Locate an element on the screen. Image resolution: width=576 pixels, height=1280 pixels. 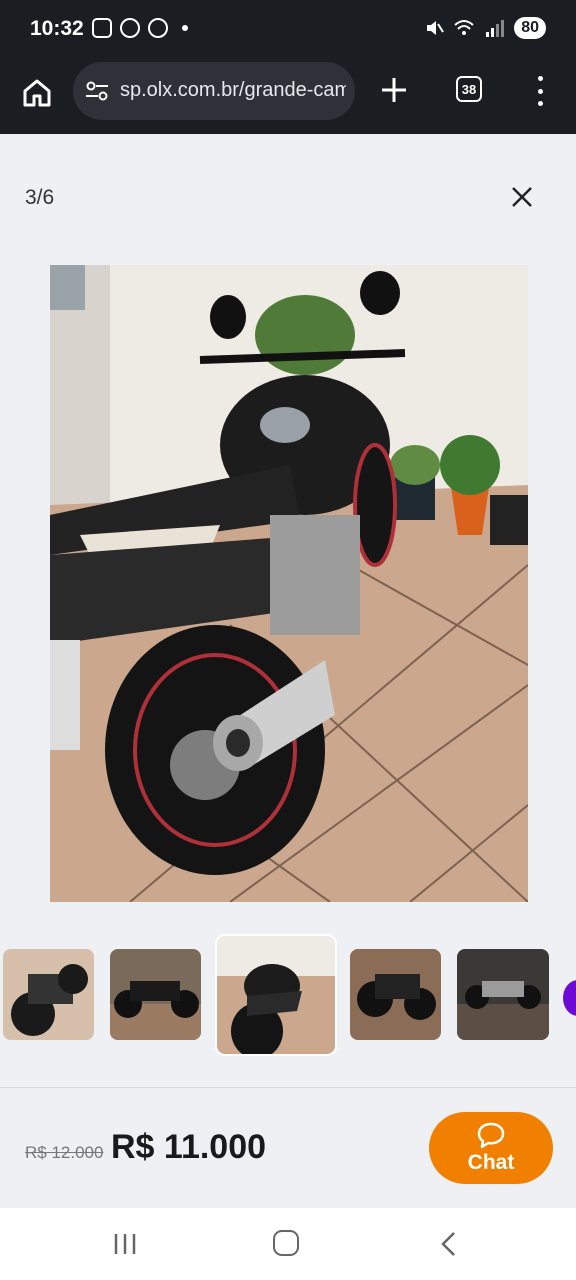
address-bar: sp.olx.com.br/grande-campinas is located at coordinates (214, 91).